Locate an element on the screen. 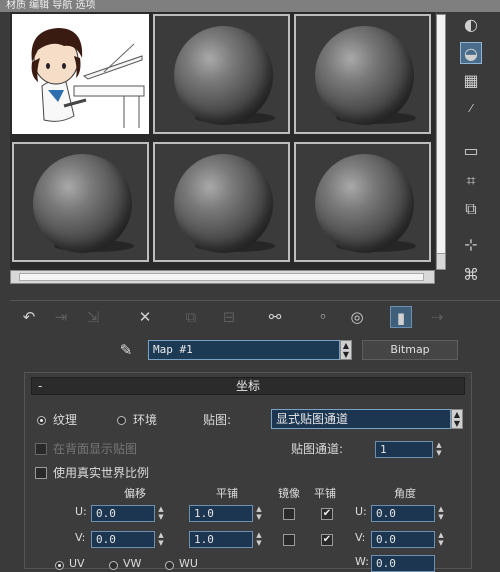 The height and width of the screenshot is (572, 500). uv-tiling-icon: ⁄ is located at coordinates (471, 109).